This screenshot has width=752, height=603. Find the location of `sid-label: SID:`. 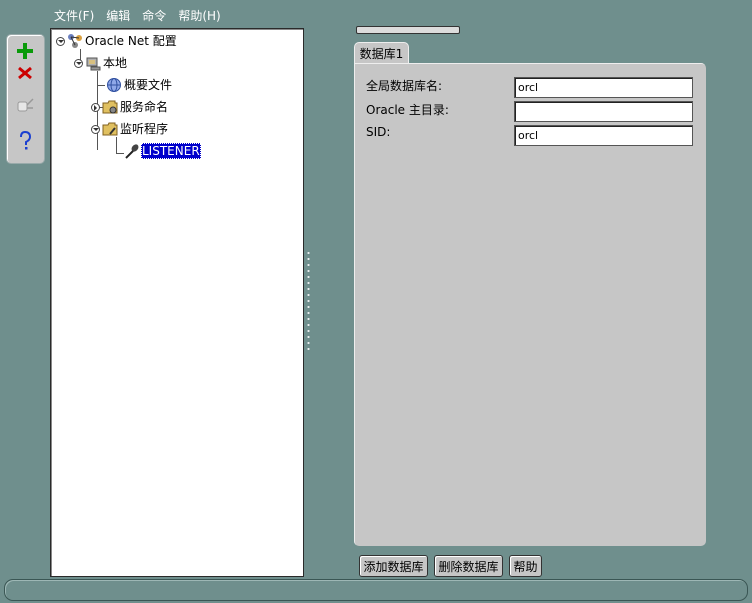

sid-label: SID: is located at coordinates (378, 132).